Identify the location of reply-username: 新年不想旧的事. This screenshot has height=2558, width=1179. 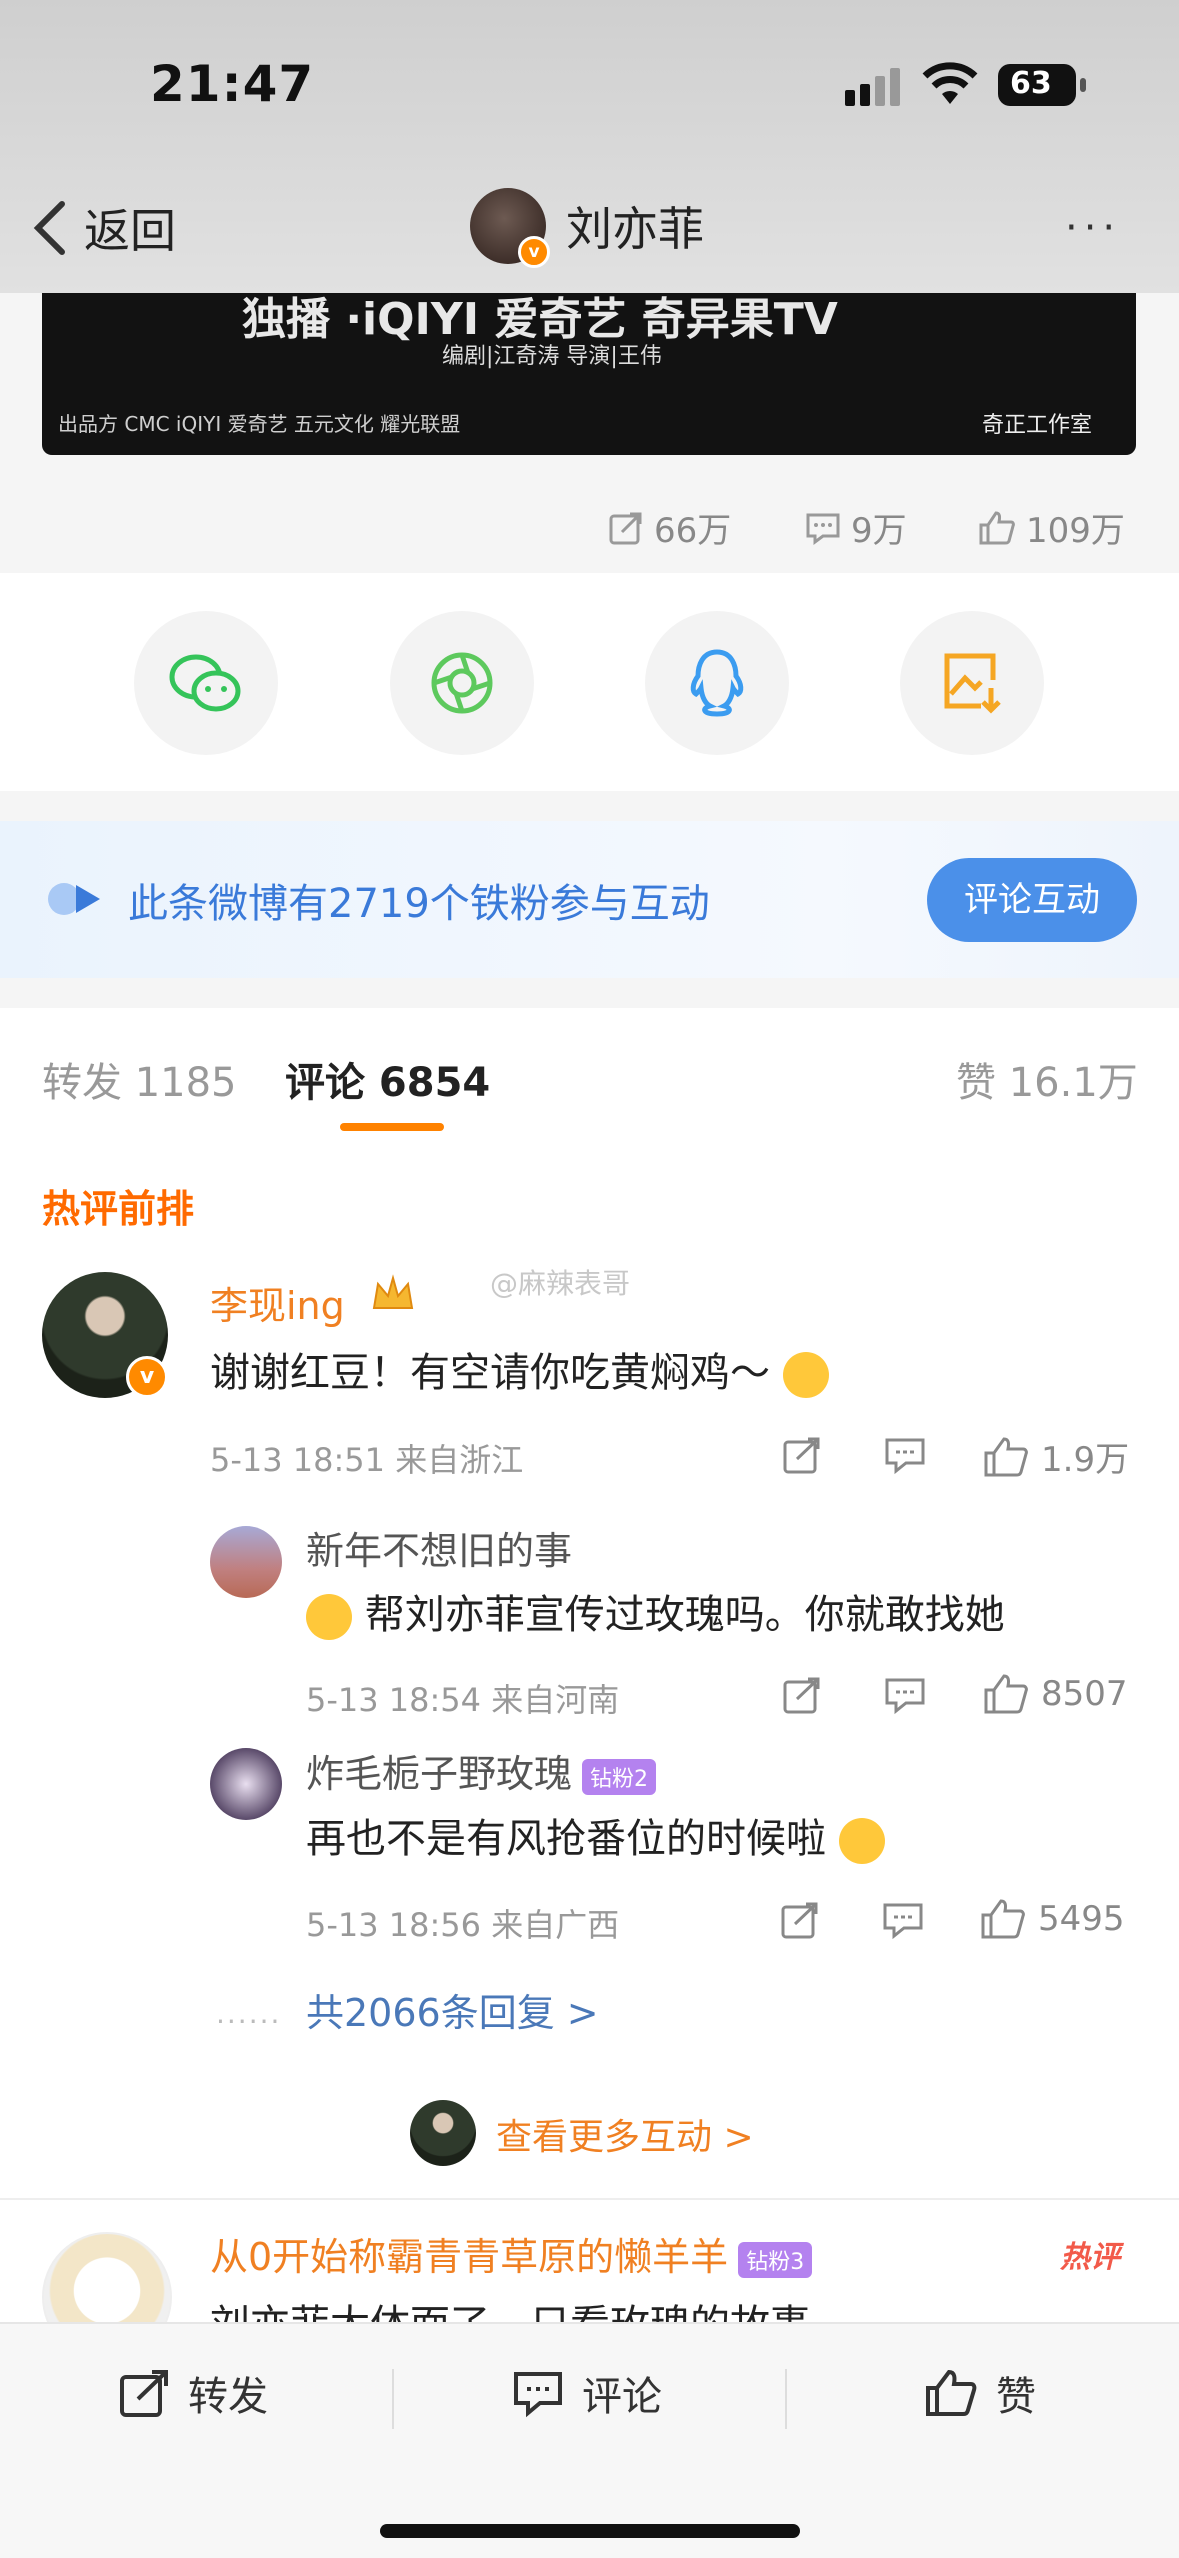
(439, 1547).